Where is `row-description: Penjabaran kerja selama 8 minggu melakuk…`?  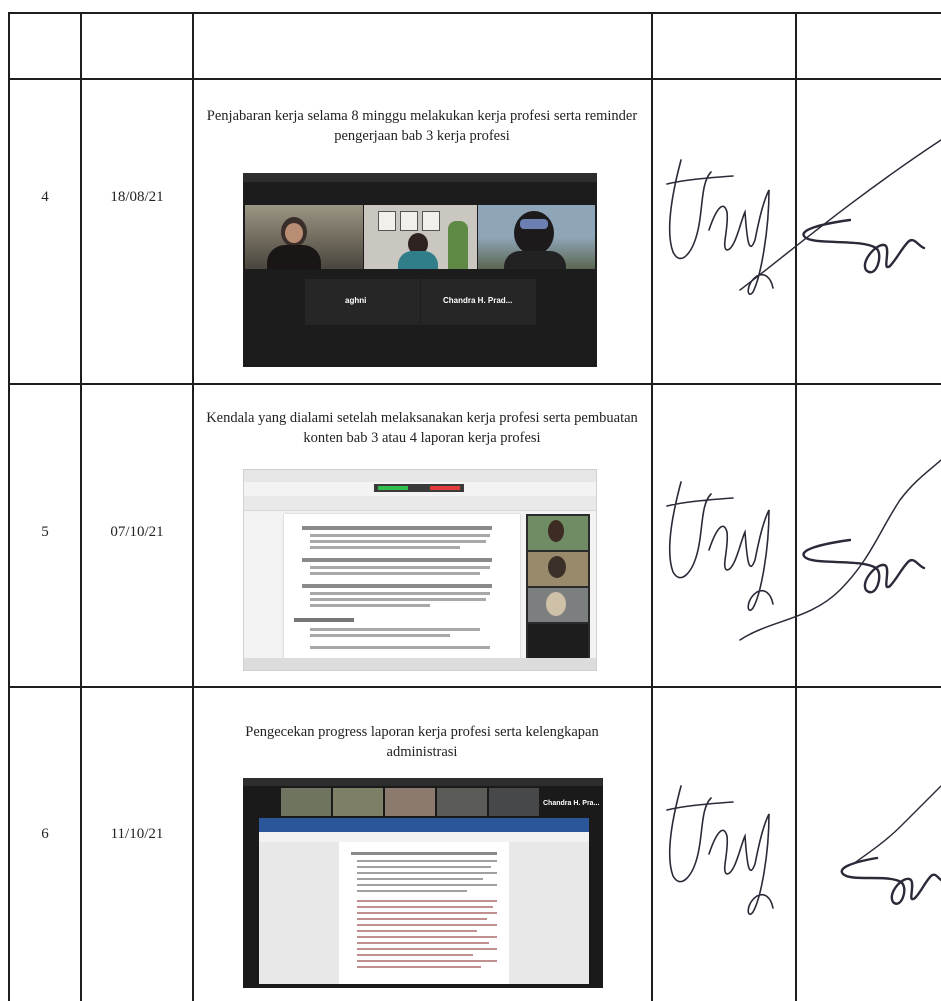 row-description: Penjabaran kerja selama 8 minggu melakuk… is located at coordinates (422, 126).